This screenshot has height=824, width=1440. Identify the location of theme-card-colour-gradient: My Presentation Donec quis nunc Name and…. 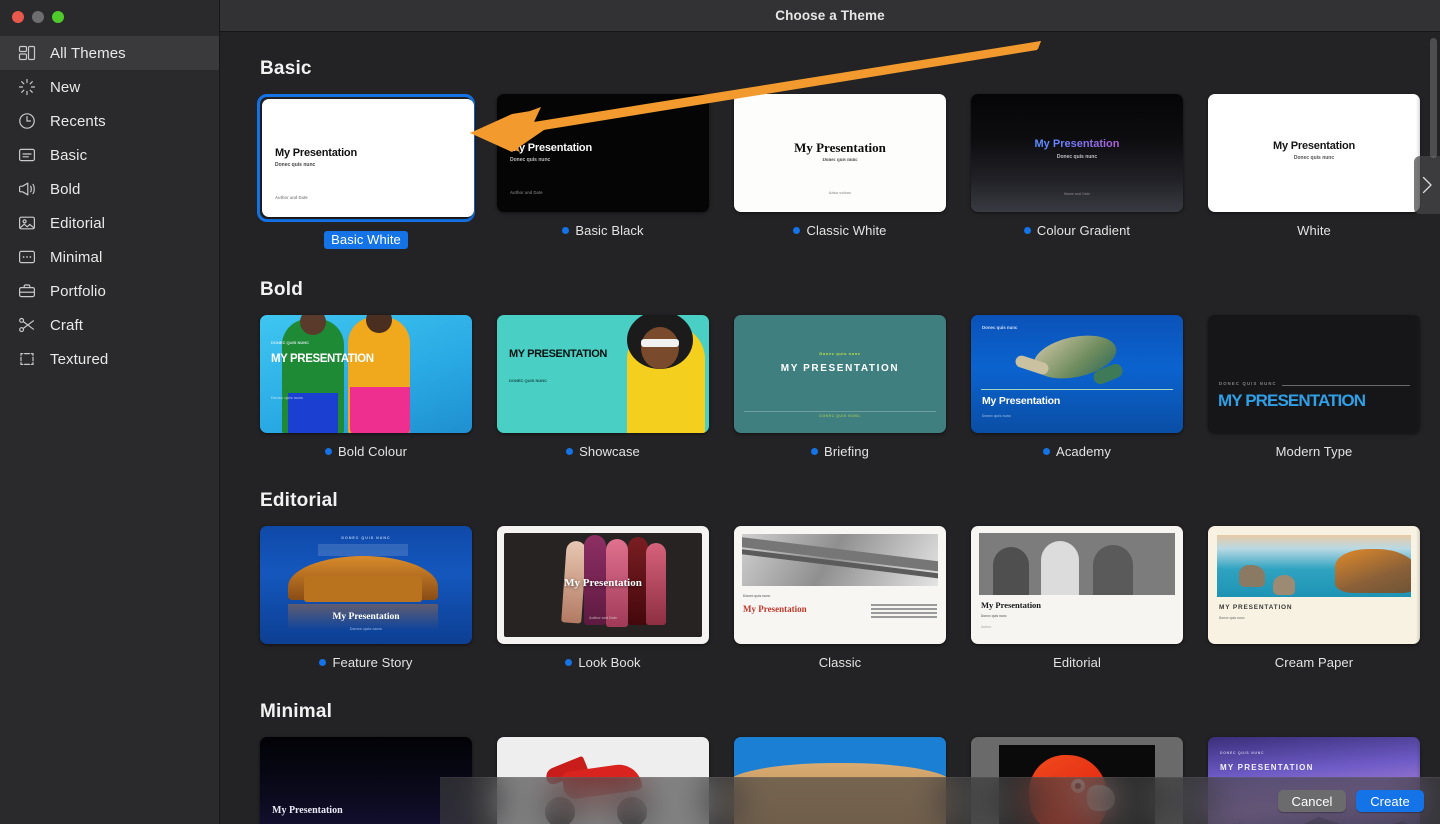
(1077, 166).